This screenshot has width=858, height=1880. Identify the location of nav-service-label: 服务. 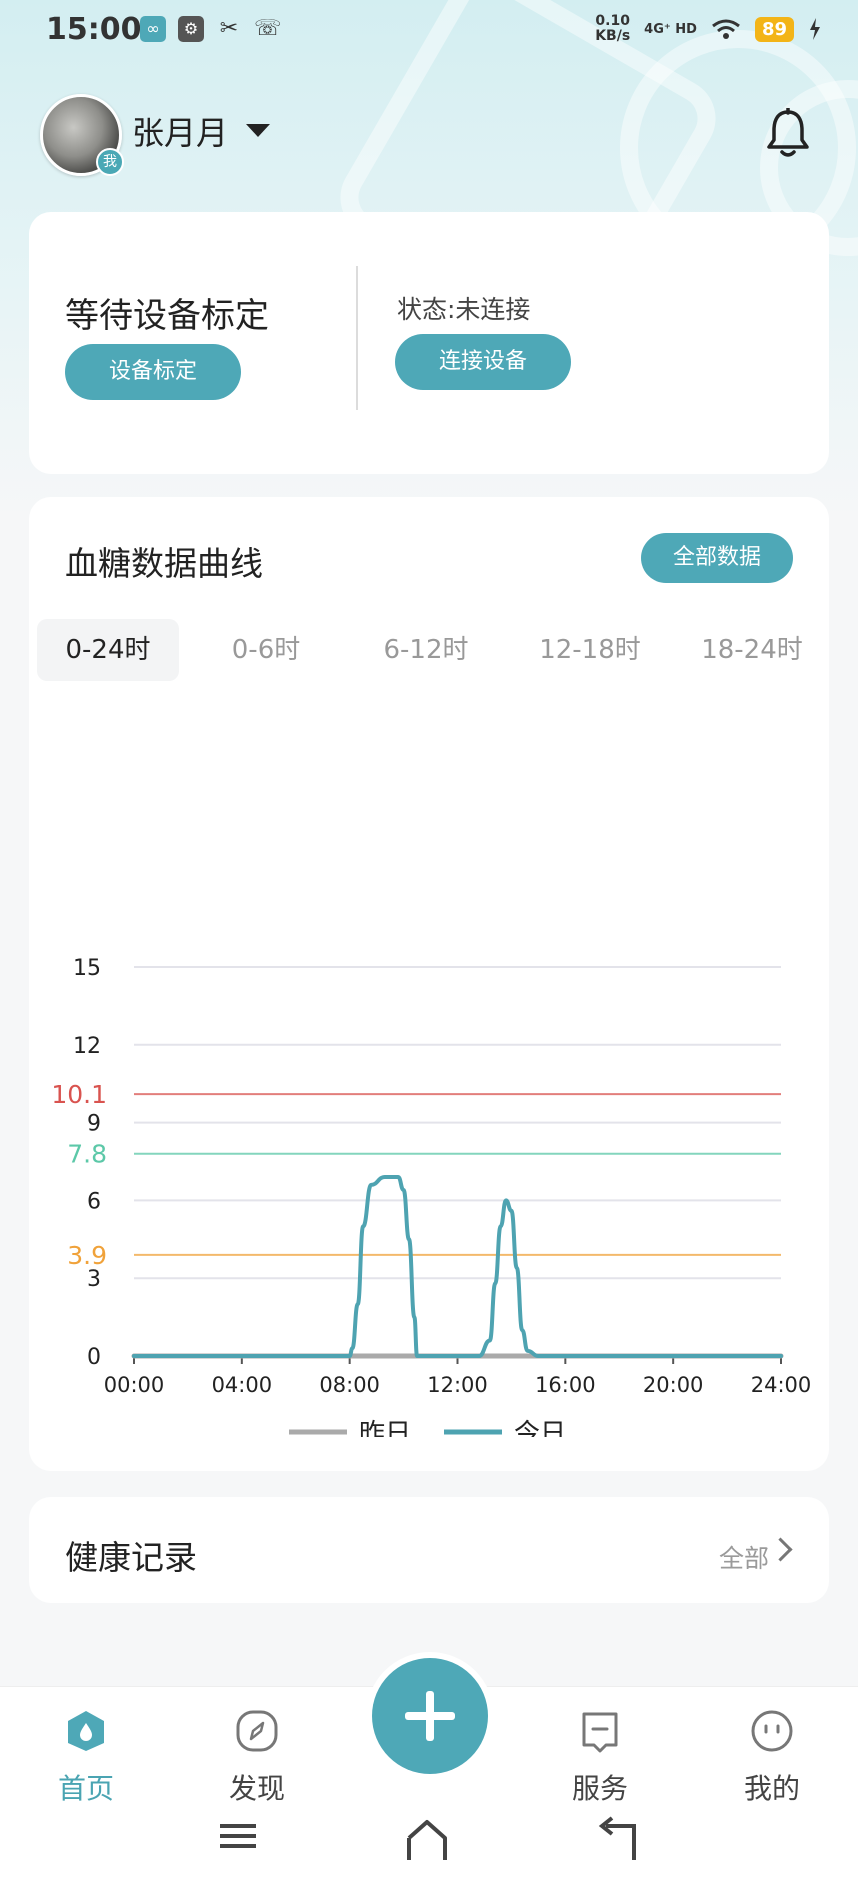
(599, 1788).